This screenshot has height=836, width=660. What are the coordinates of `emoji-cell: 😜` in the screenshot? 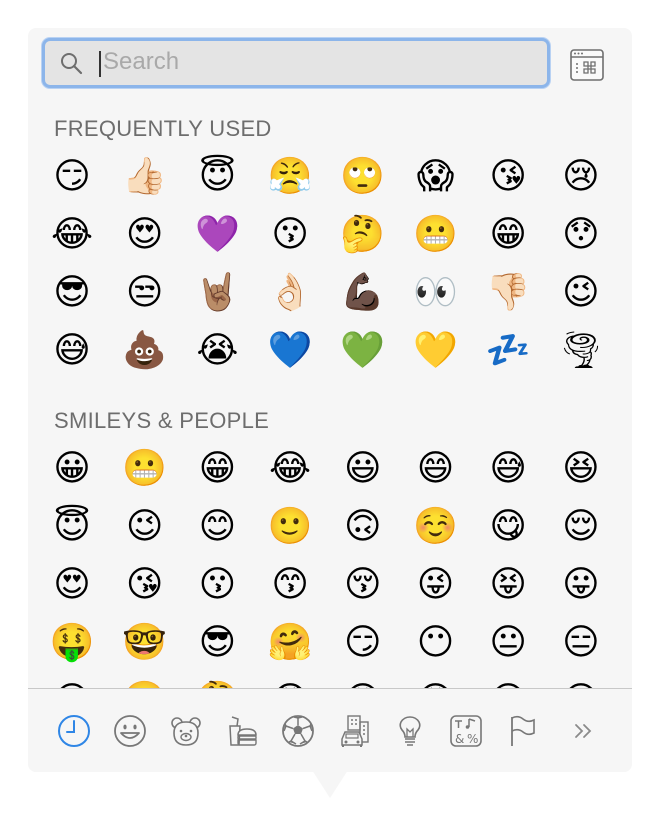 It's located at (436, 584).